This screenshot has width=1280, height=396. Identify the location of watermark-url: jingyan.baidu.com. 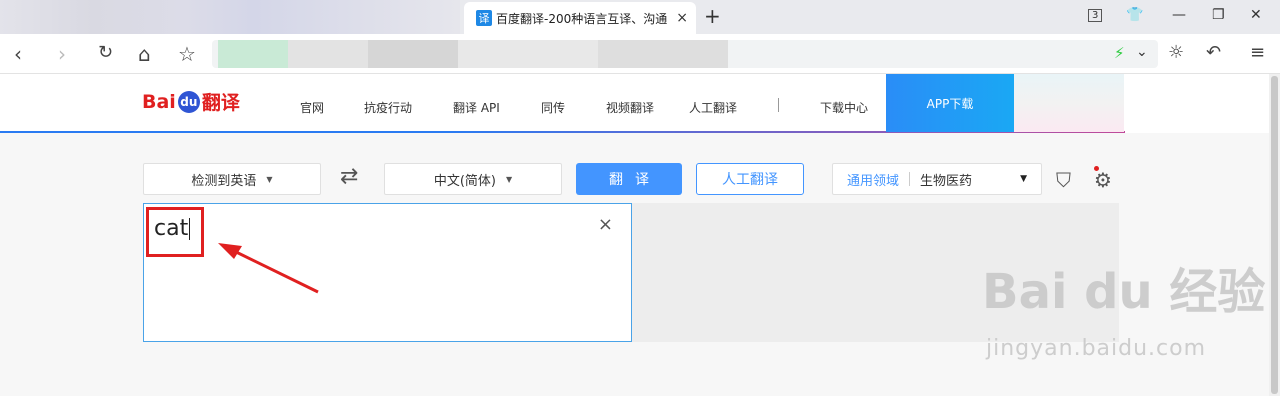
(1096, 348).